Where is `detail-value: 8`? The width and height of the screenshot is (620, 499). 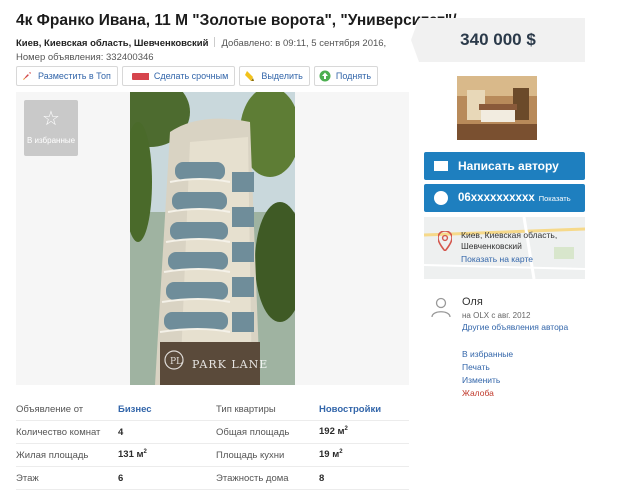
detail-value: 8 is located at coordinates (322, 478).